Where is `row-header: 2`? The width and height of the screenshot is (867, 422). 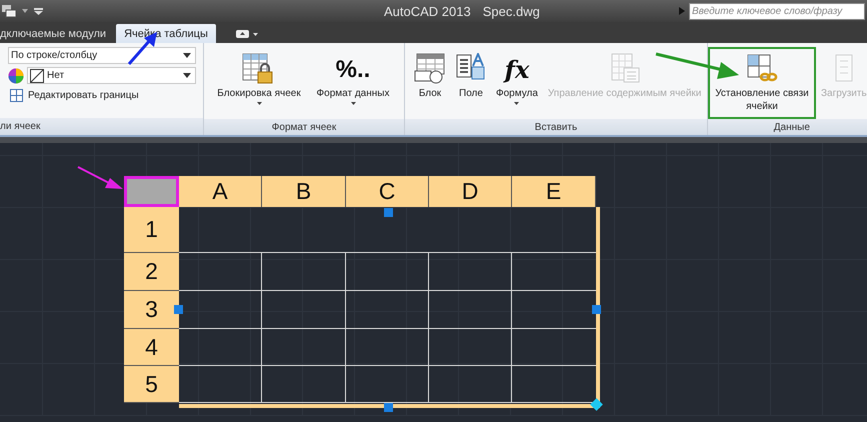
row-header: 2 is located at coordinates (151, 272).